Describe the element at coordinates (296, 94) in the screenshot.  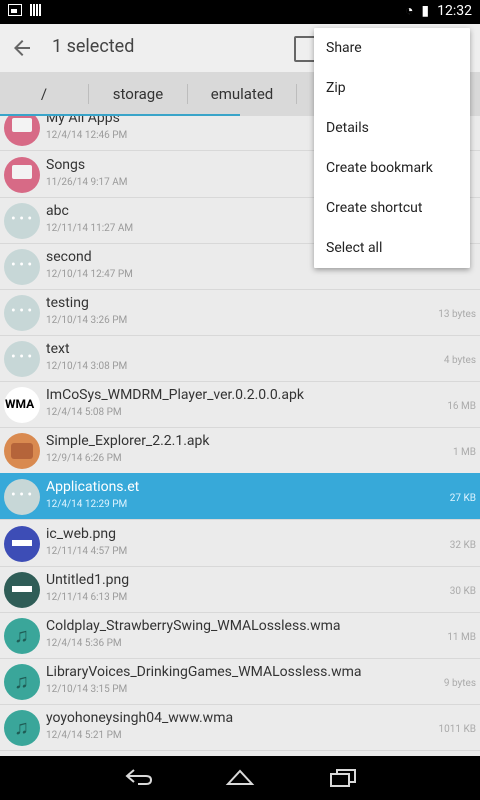
I see `path-divider` at that location.